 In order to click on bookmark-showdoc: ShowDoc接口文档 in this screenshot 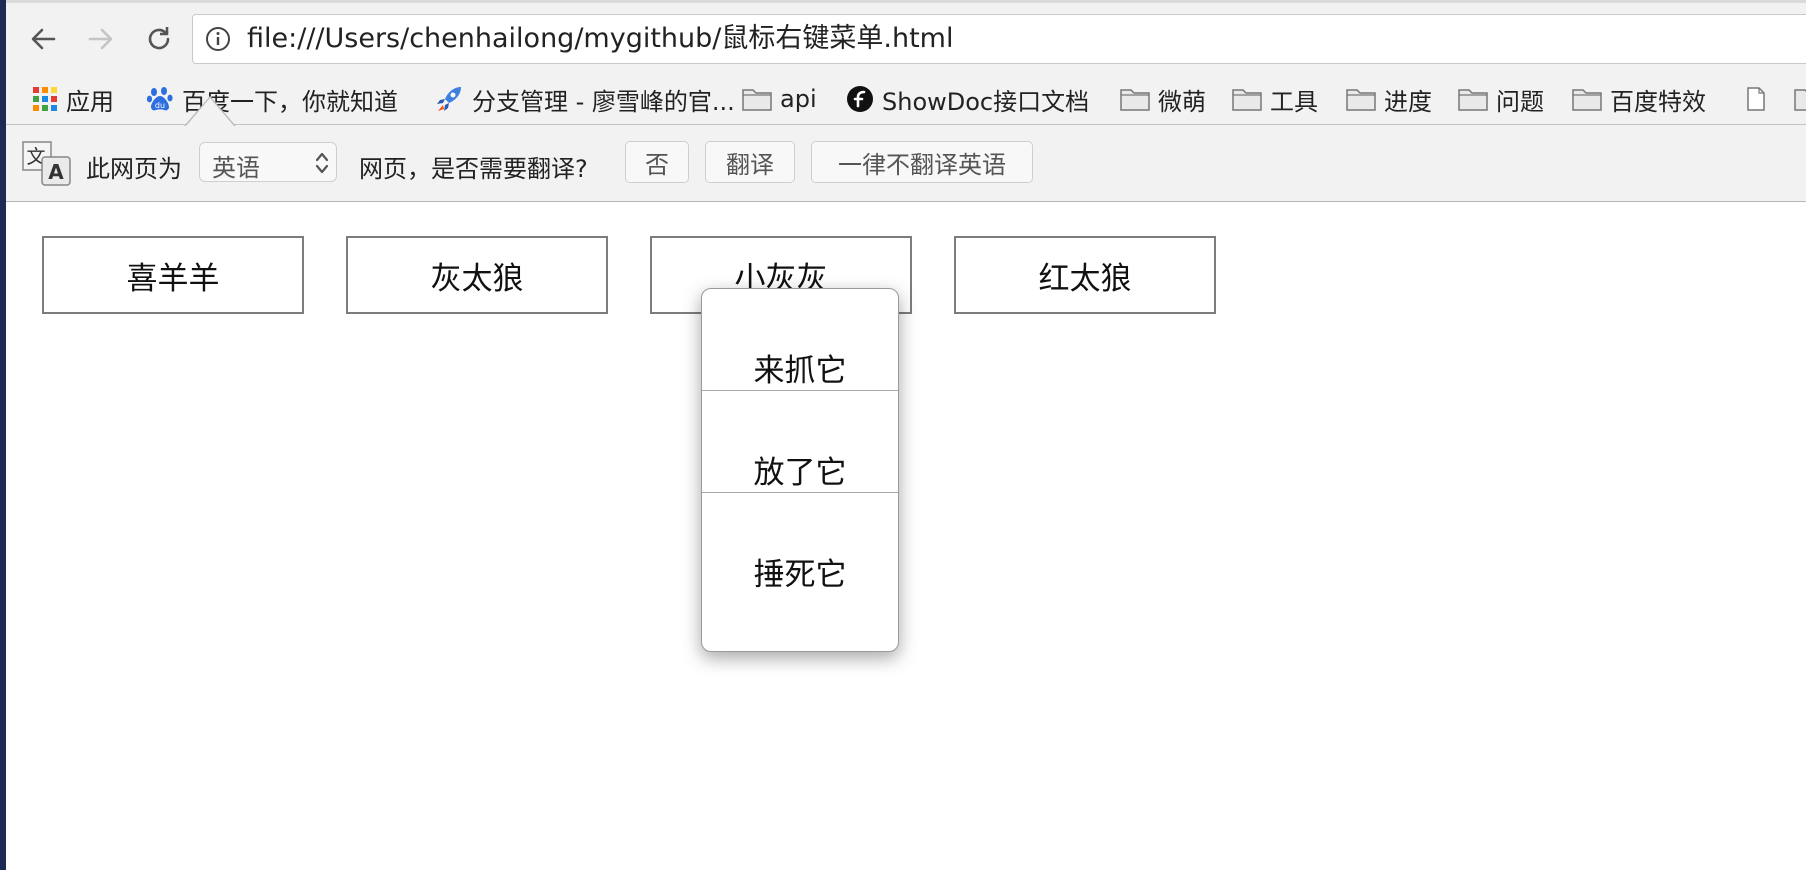, I will do `click(967, 99)`.